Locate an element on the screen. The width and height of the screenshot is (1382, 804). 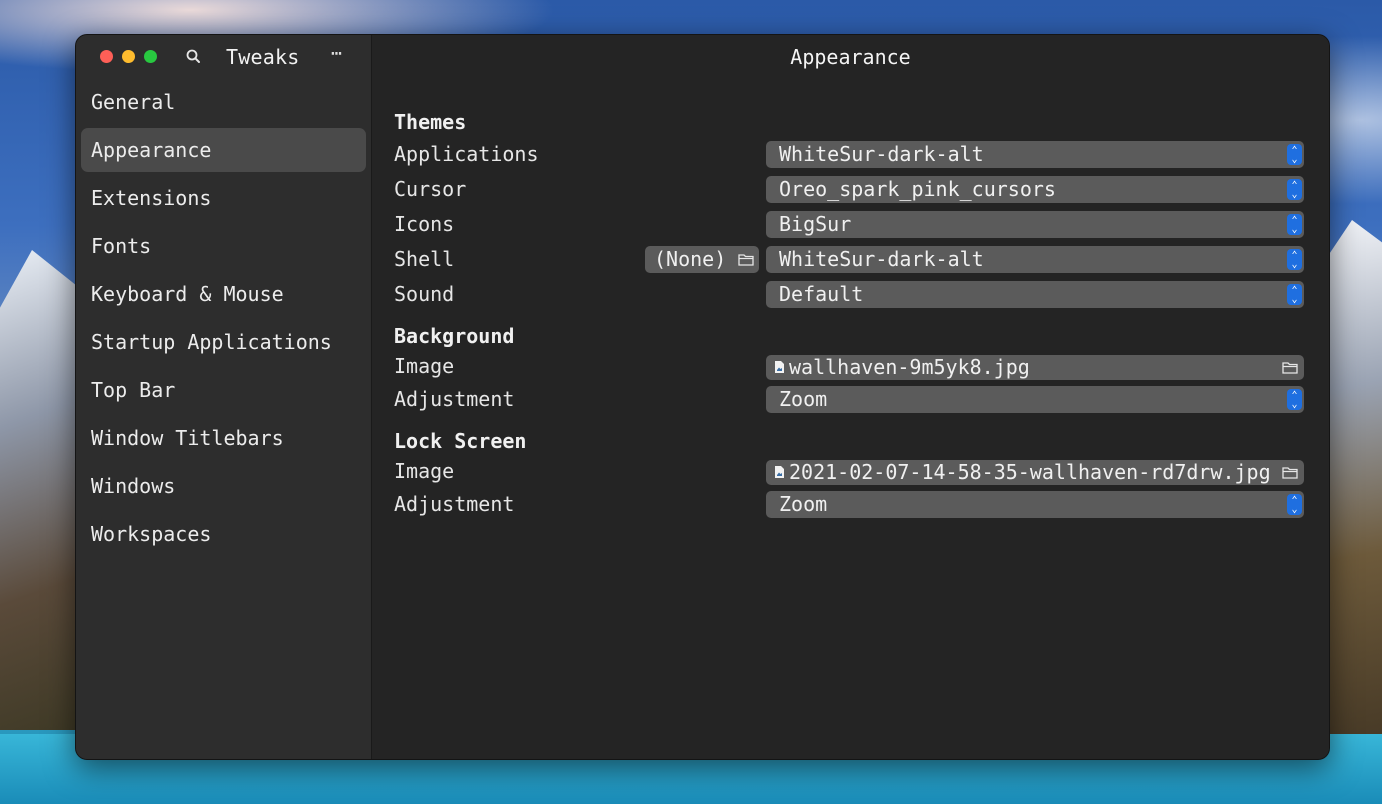
lock-screen-image-chooser: 2021-02-07-14-58-35-wallhaven-rd7drw.jpg is located at coordinates (1035, 472).